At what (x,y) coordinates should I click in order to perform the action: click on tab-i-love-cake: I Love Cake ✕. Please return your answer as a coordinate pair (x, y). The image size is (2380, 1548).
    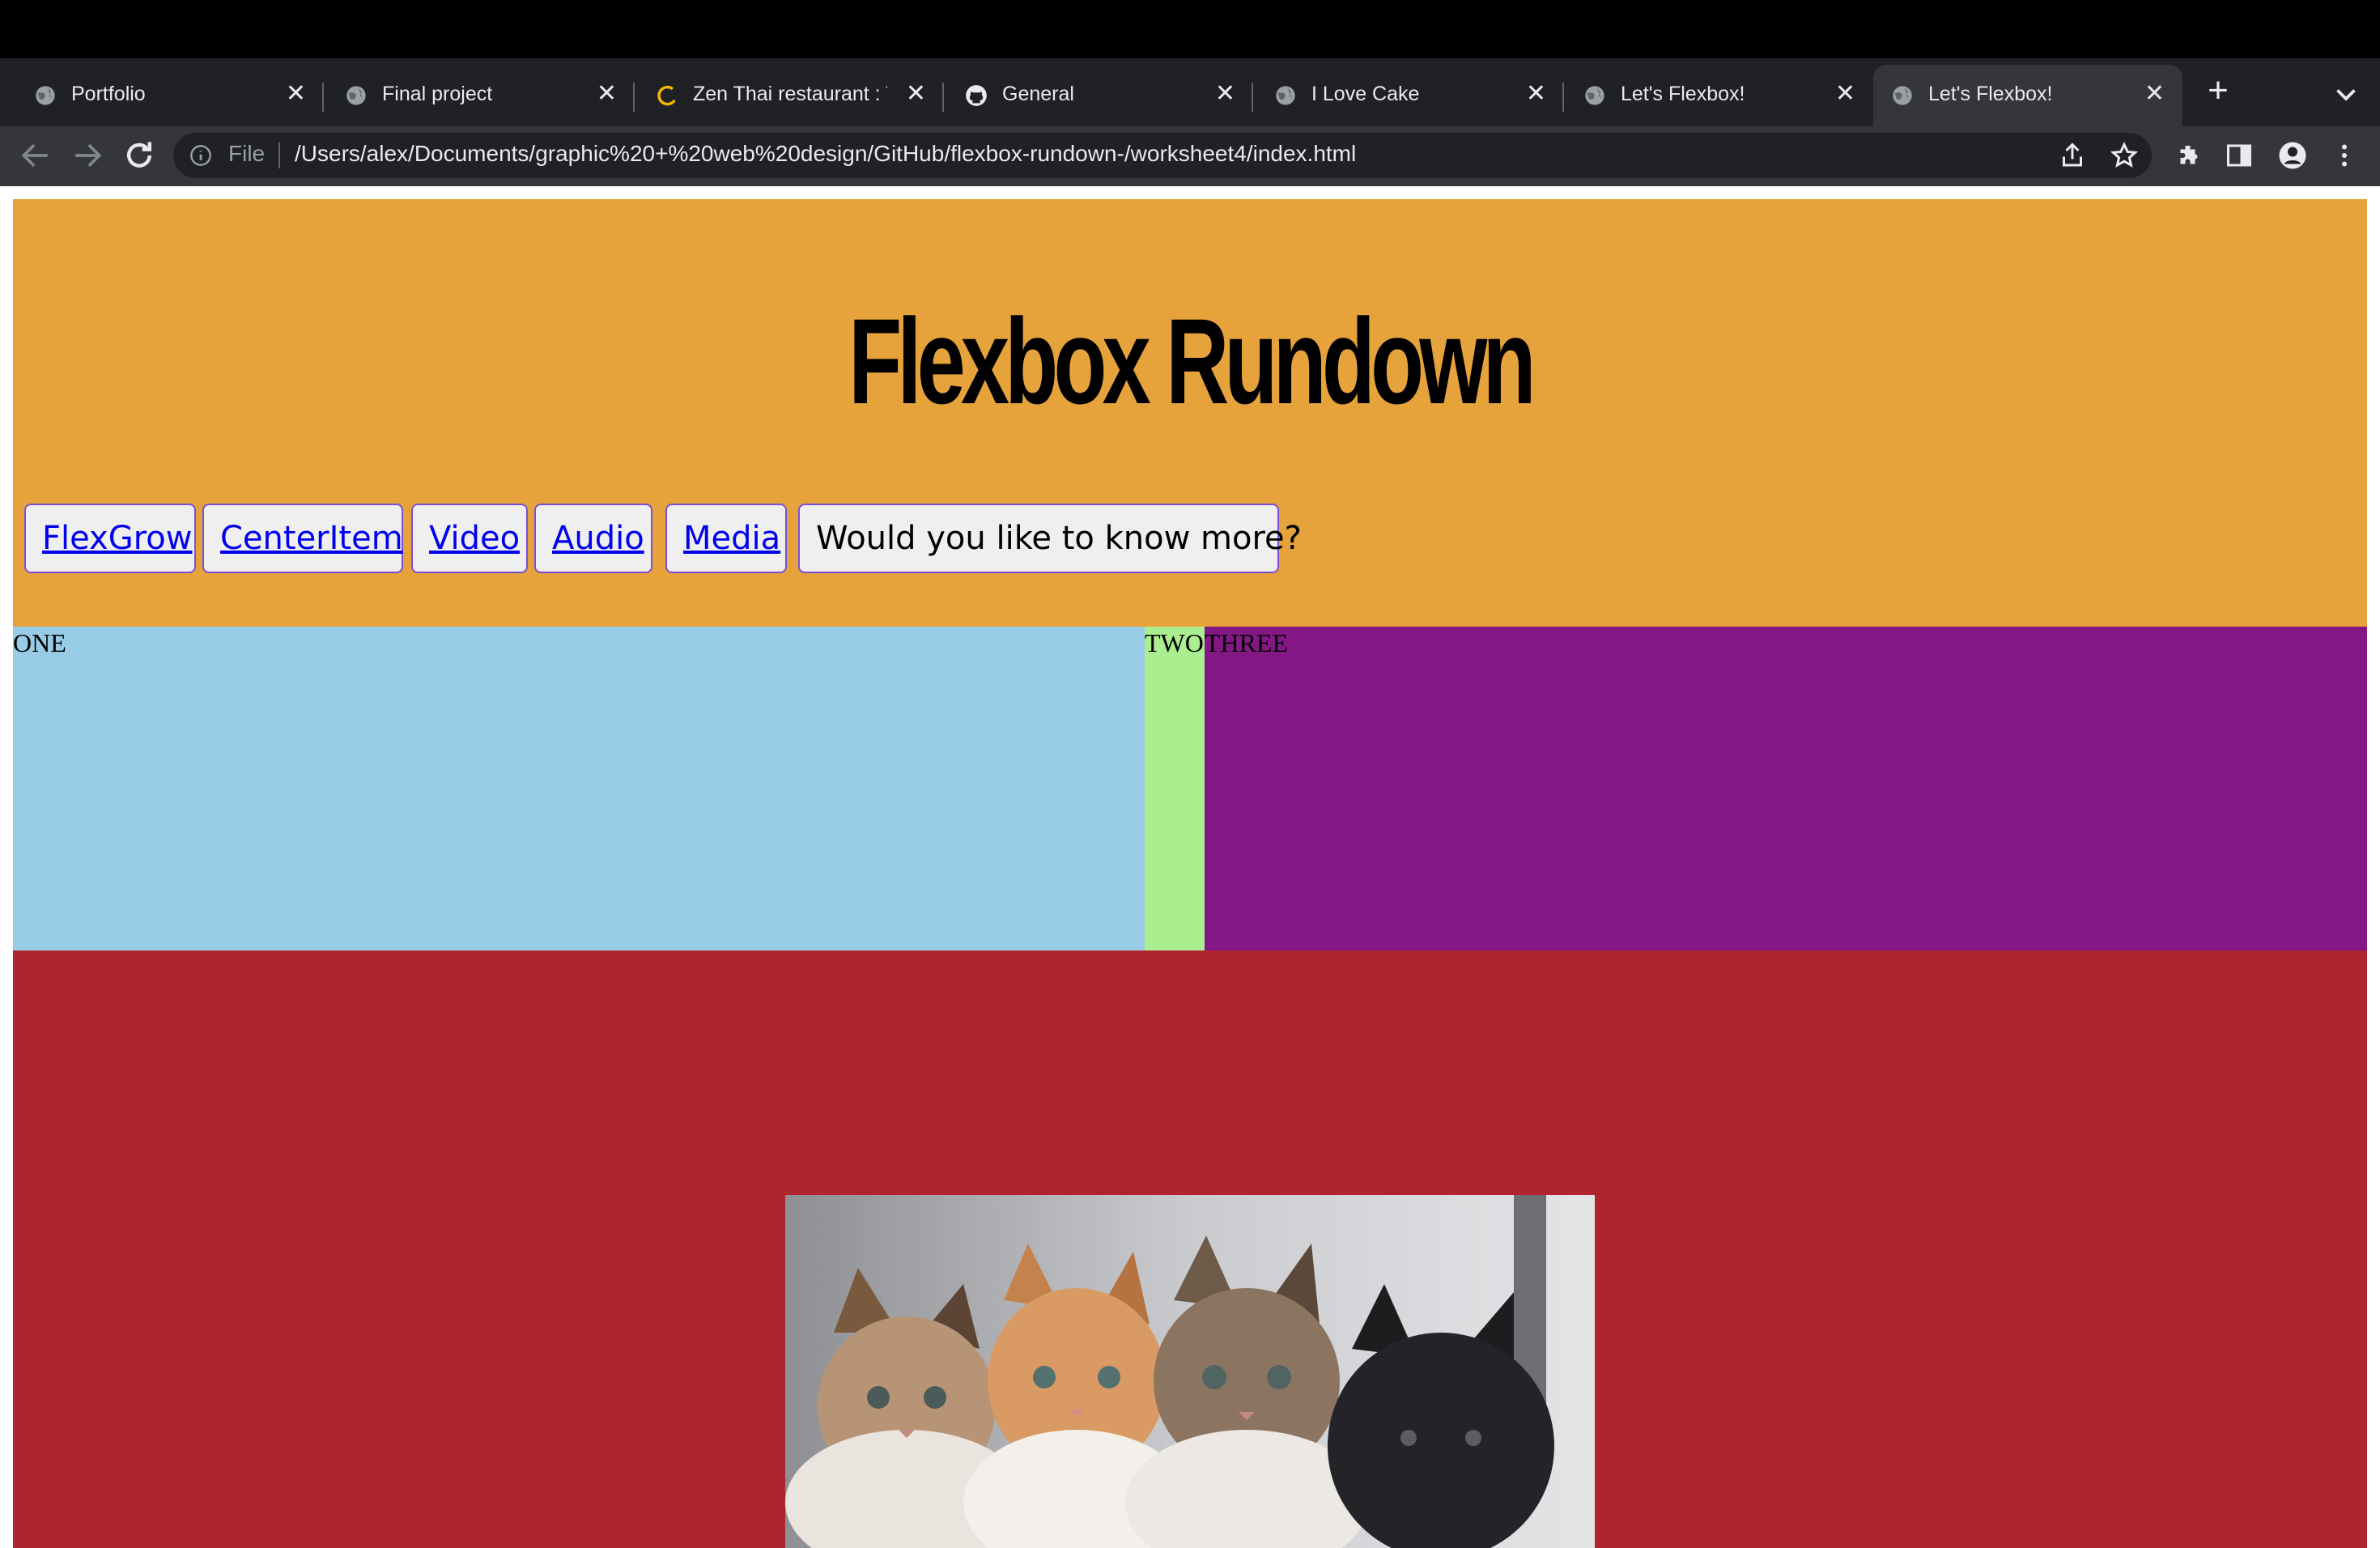
    Looking at the image, I should click on (1410, 96).